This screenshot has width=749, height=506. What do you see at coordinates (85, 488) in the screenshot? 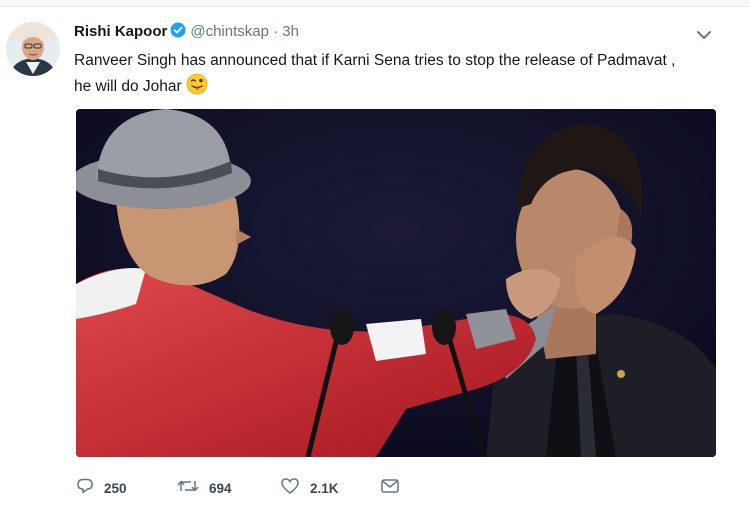
I see `reply-icon` at bounding box center [85, 488].